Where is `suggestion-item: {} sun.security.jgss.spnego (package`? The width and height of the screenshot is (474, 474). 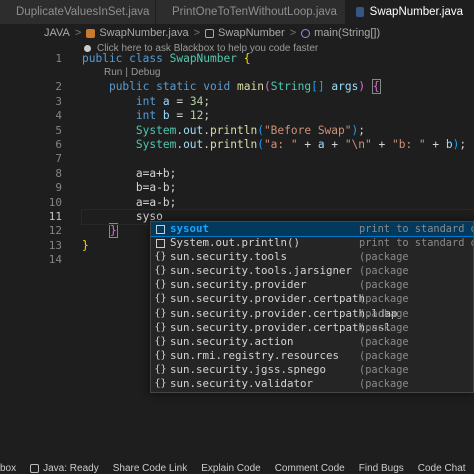
suggestion-item: {} sun.security.jgss.spnego (package is located at coordinates (312, 370).